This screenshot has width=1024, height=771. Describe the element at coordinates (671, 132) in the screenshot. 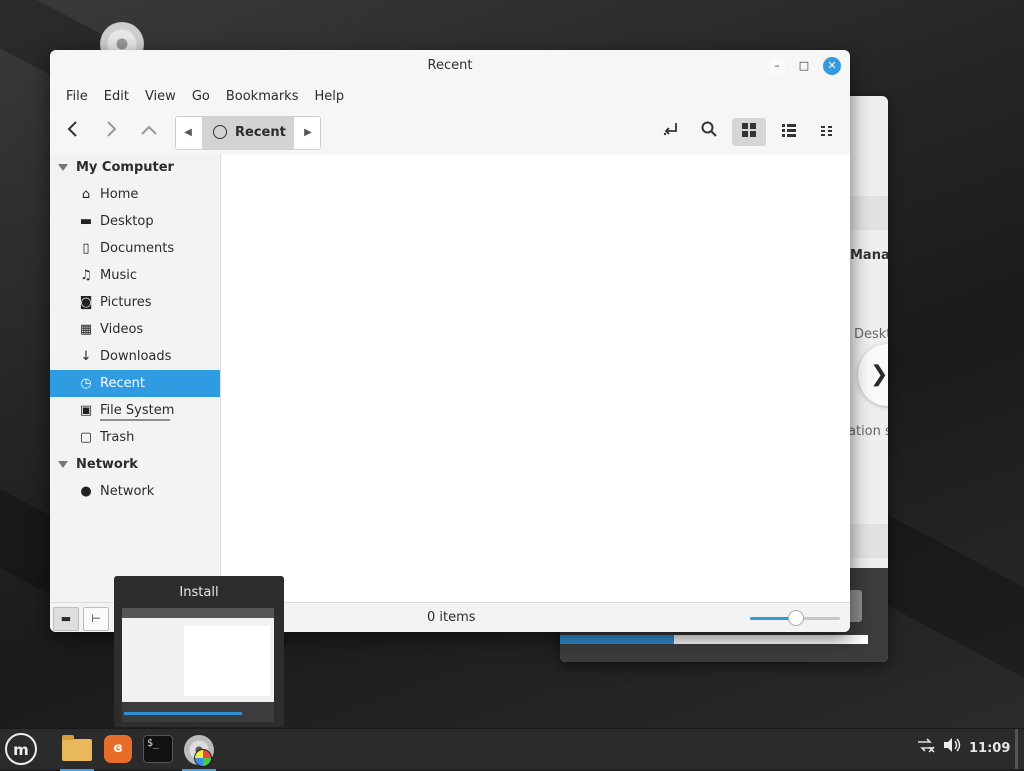

I see `toggle-location-icon` at that location.